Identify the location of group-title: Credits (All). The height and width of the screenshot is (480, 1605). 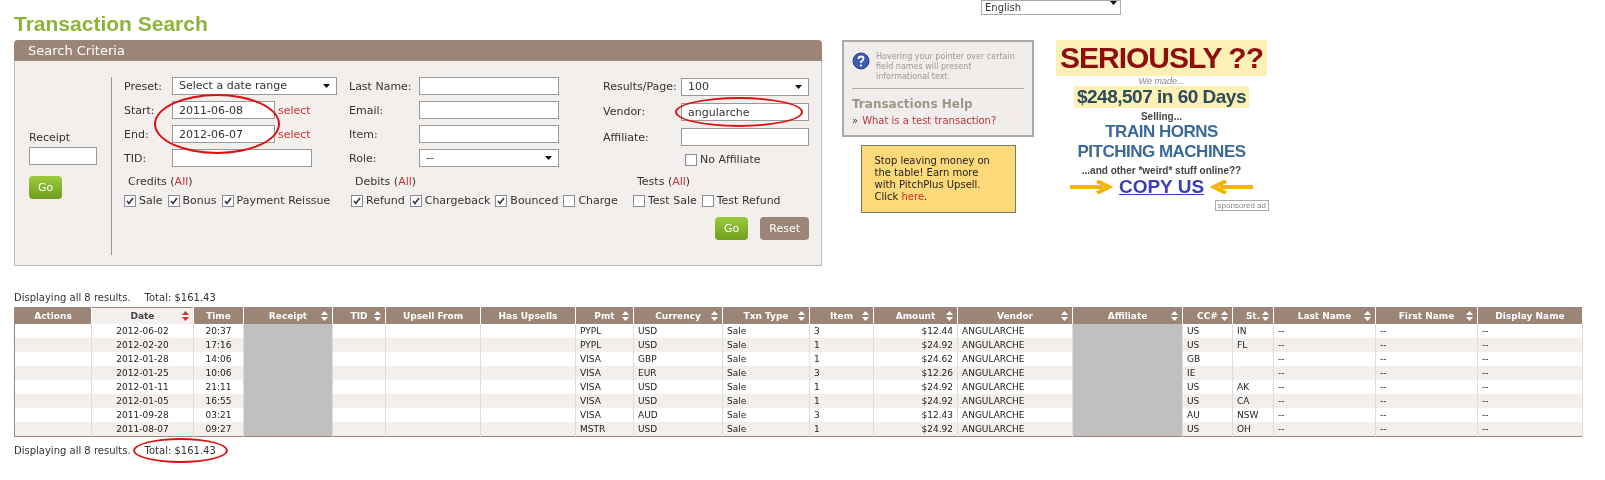
(161, 181).